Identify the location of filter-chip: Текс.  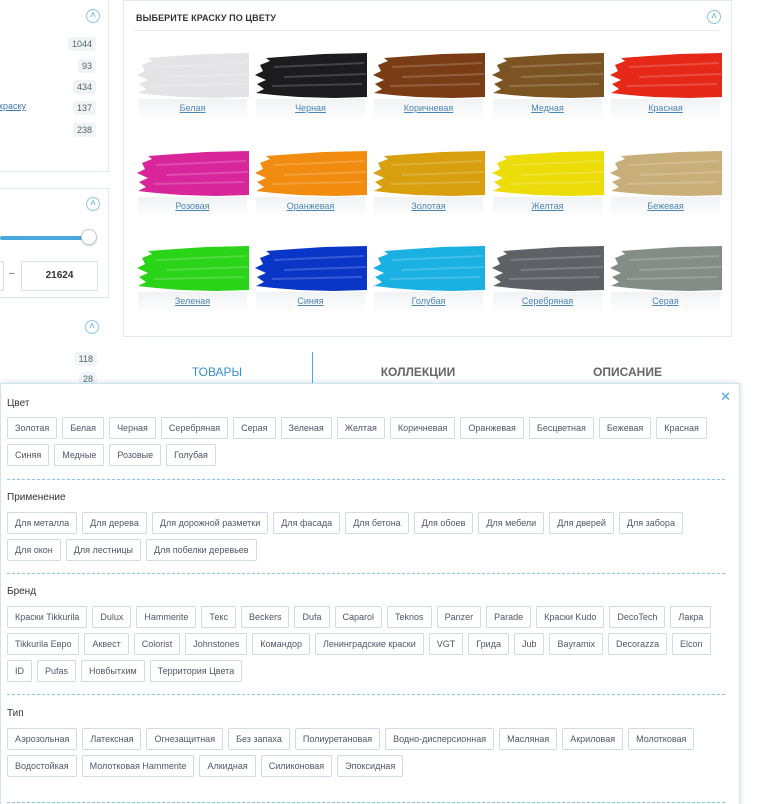
(218, 617).